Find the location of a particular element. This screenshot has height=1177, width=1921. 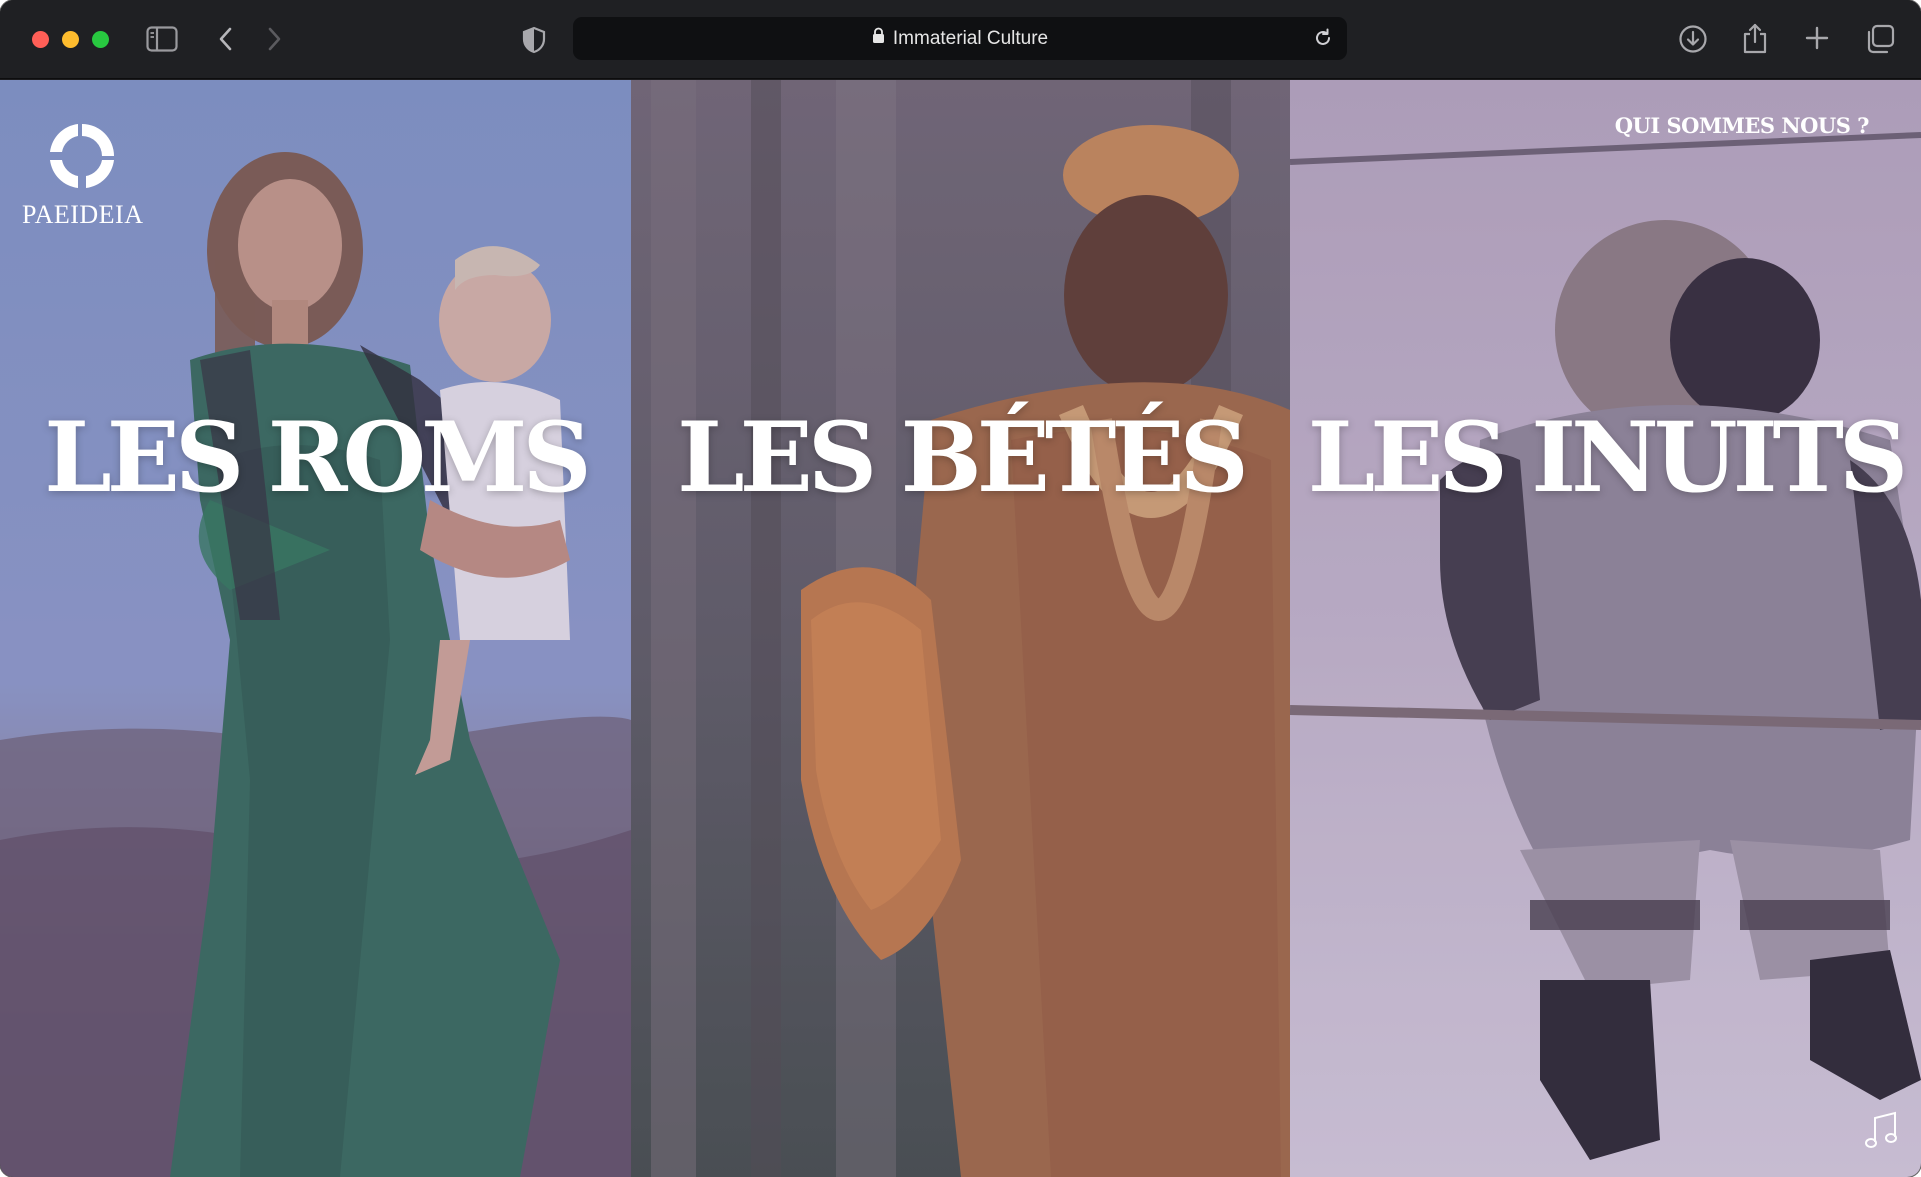

zoom-window-button is located at coordinates (100, 39).